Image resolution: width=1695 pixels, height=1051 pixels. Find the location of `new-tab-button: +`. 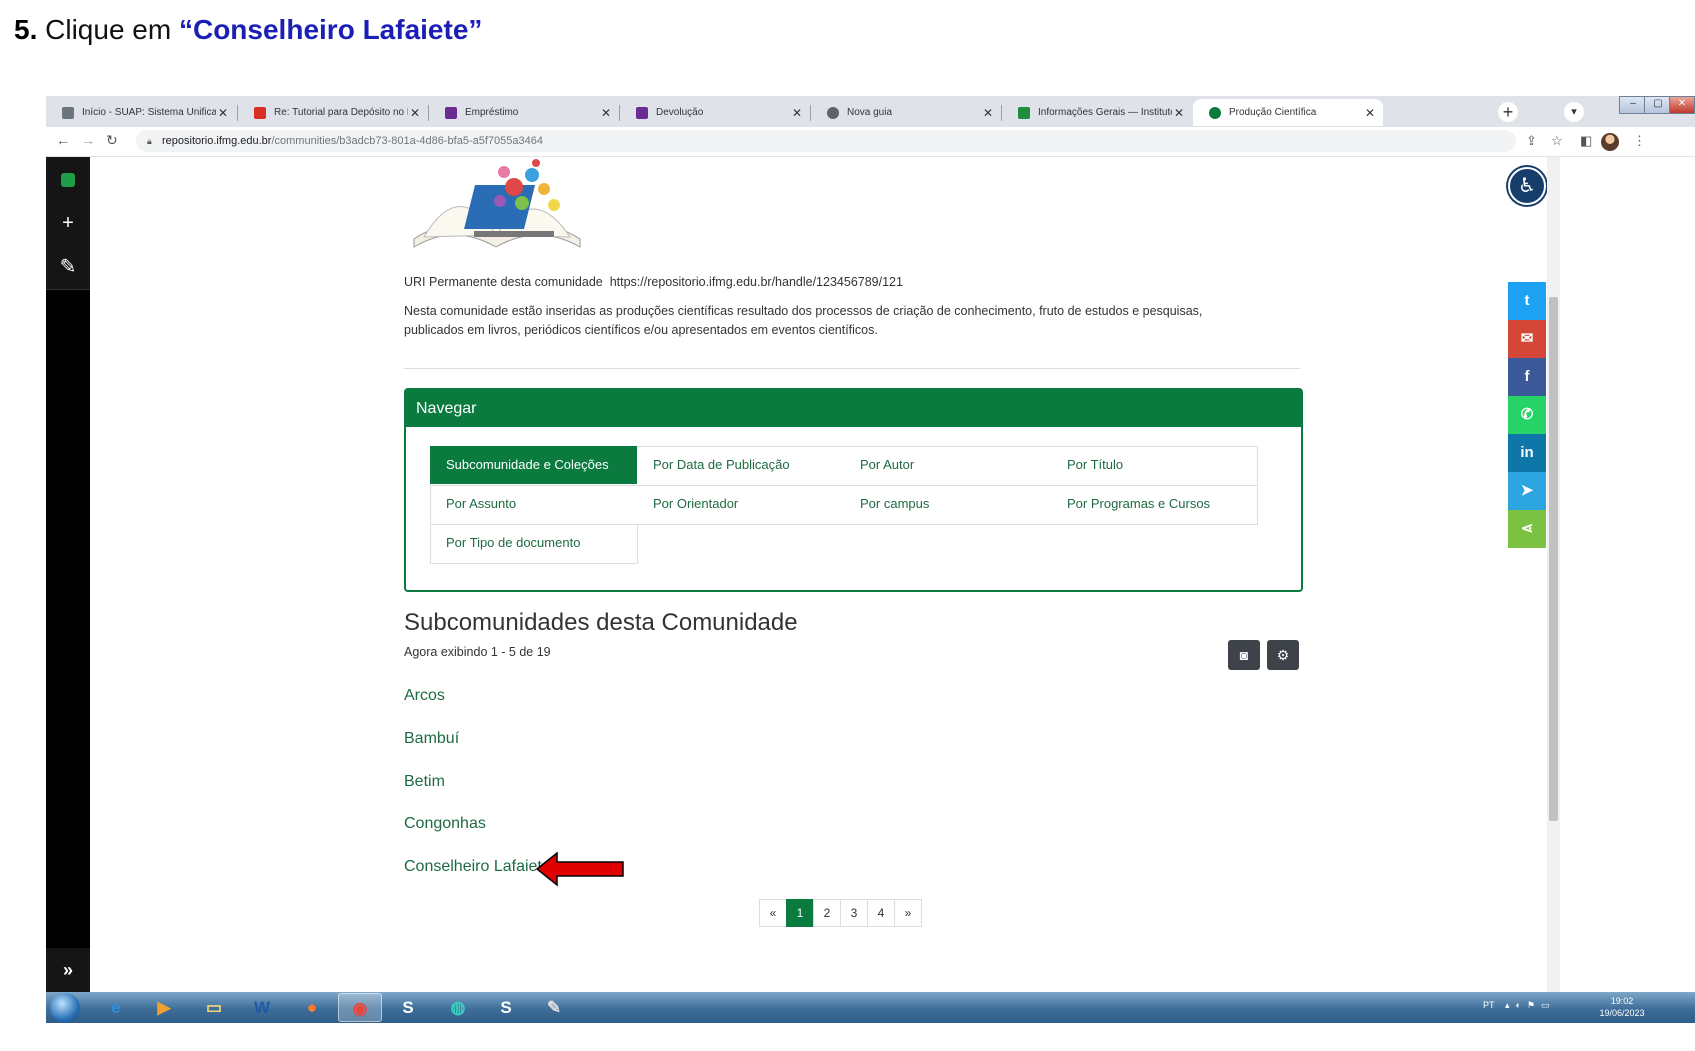

new-tab-button: + is located at coordinates (1508, 112).